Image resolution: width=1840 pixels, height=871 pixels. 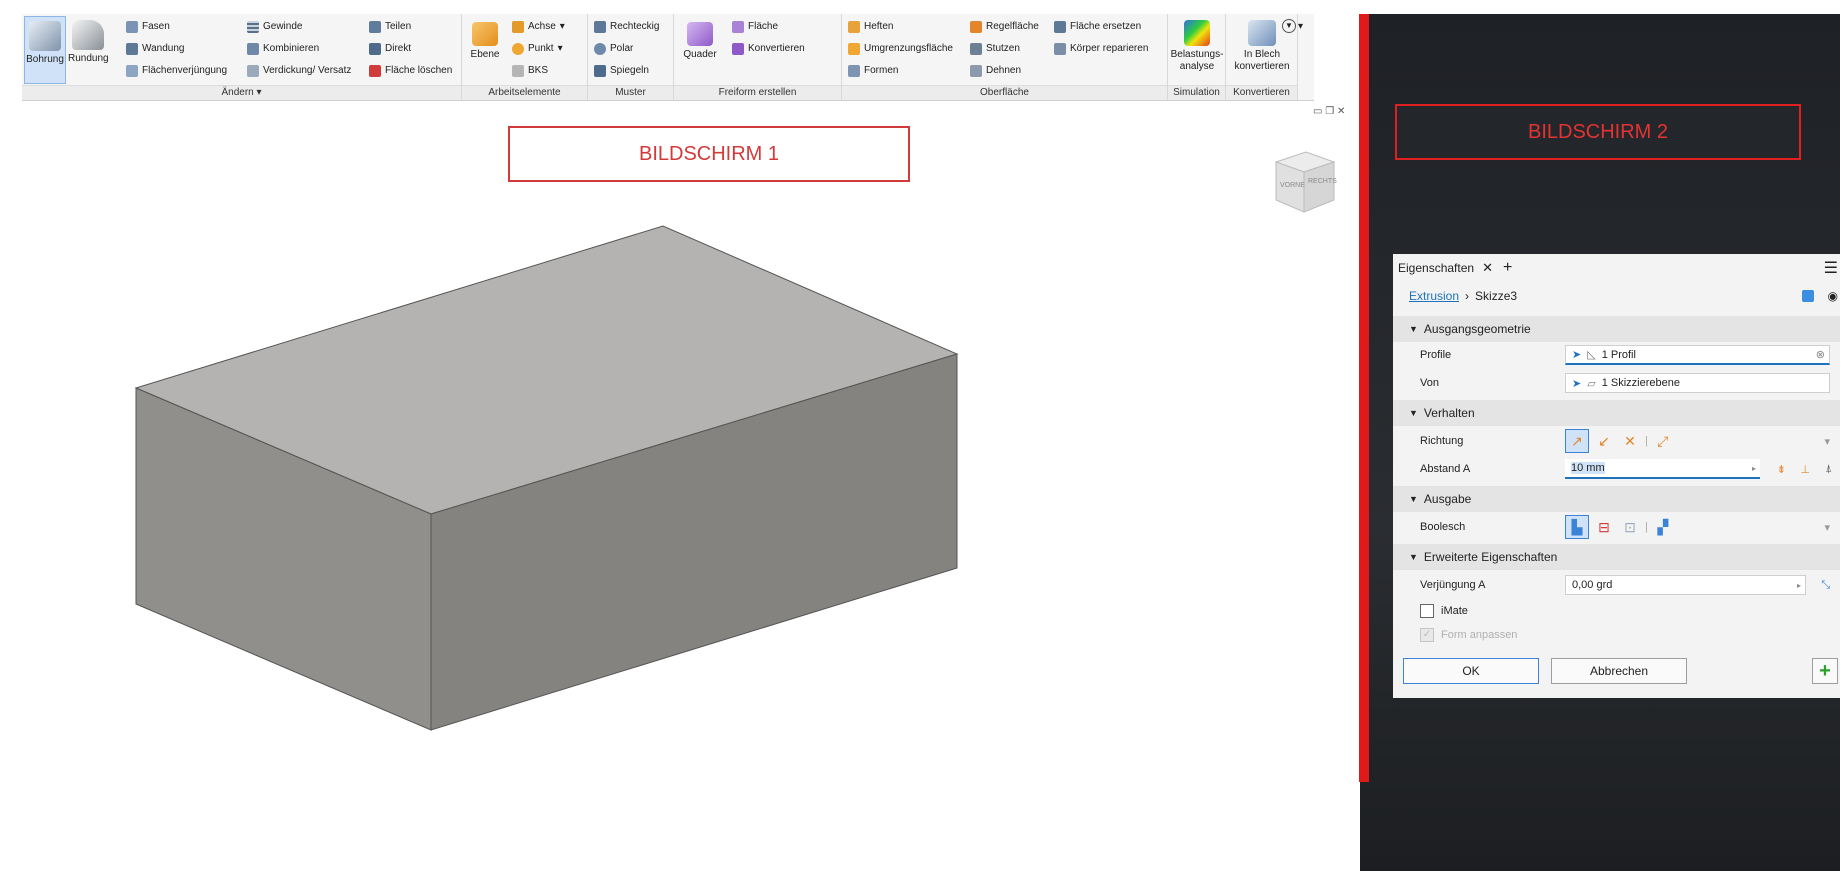 What do you see at coordinates (1427, 611) in the screenshot?
I see `imate-checkbox` at bounding box center [1427, 611].